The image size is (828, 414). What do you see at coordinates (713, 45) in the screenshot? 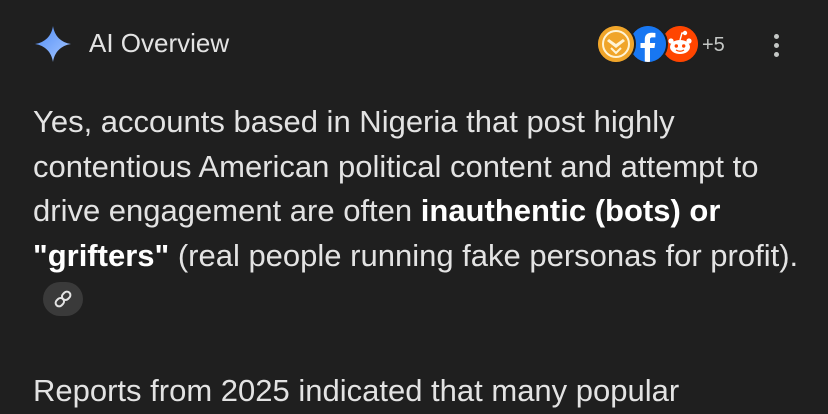
I see `more-sources-count: +5` at bounding box center [713, 45].